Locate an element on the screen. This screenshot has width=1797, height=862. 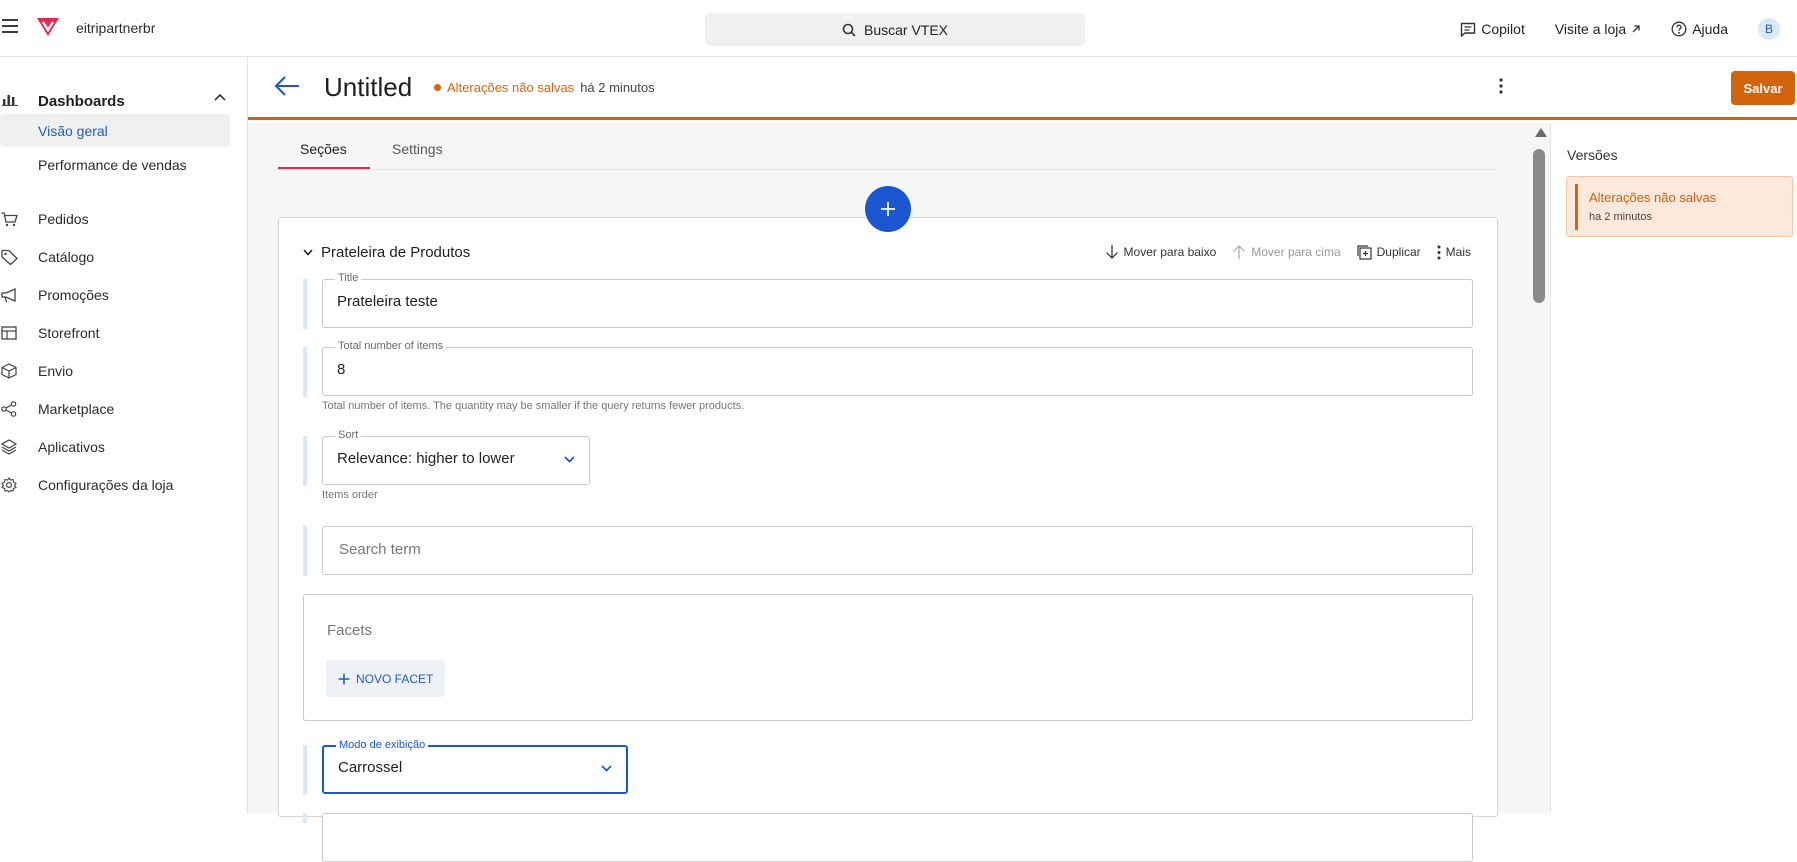
sidebar-item-label: Promoções is located at coordinates (73, 295).